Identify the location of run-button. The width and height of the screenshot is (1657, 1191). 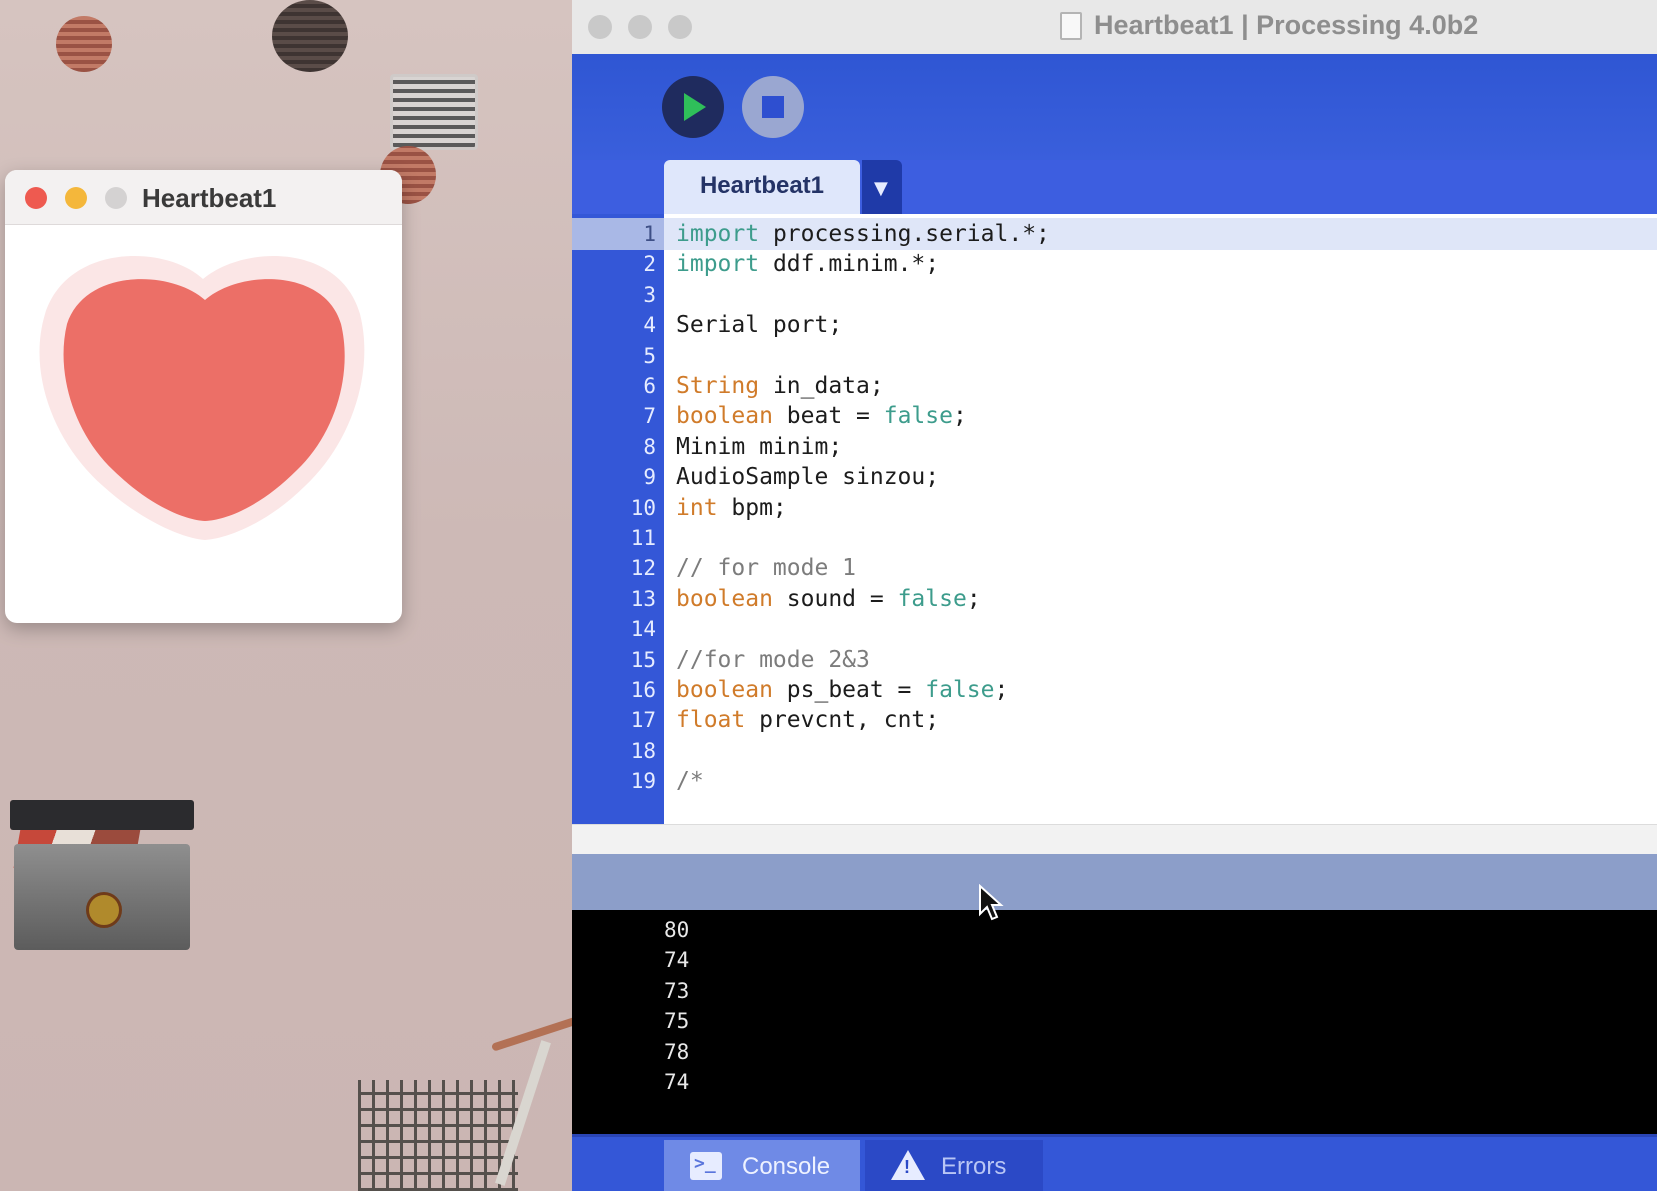
(693, 107).